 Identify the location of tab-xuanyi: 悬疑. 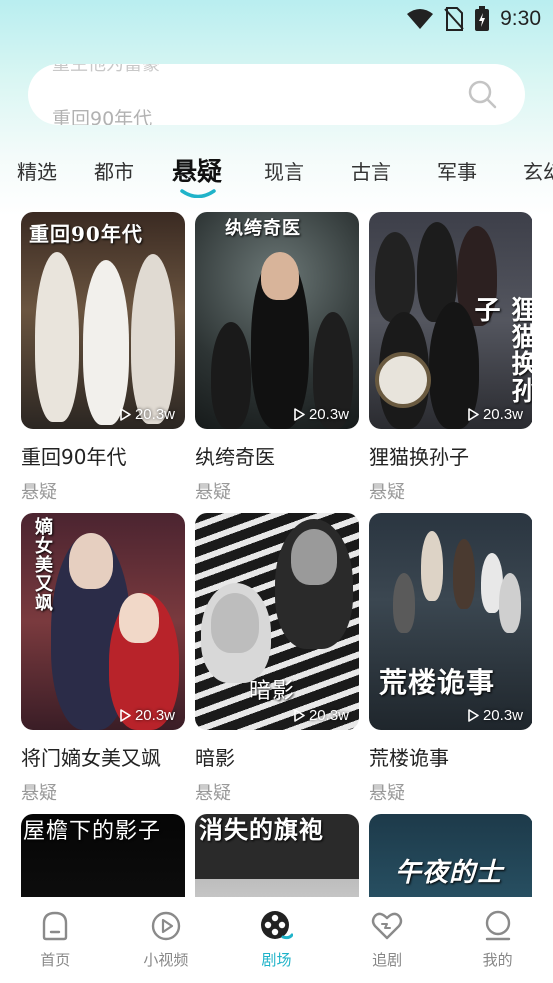
(197, 170).